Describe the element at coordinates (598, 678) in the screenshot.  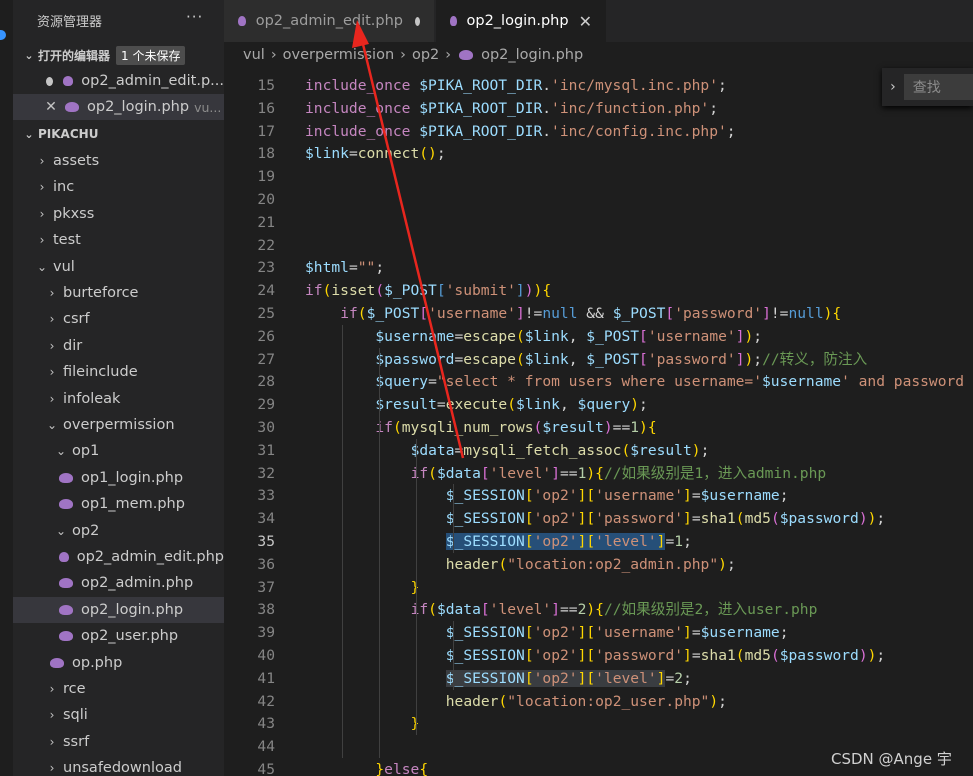
I see `code-line: 41 $_SESSION['op2']['level']=2;` at that location.